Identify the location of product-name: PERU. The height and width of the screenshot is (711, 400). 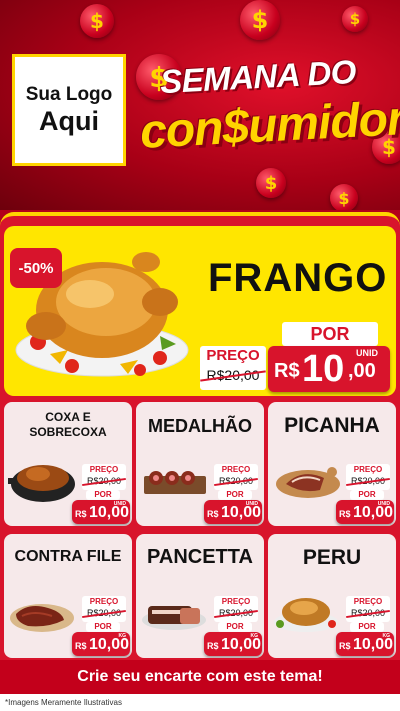
(332, 557).